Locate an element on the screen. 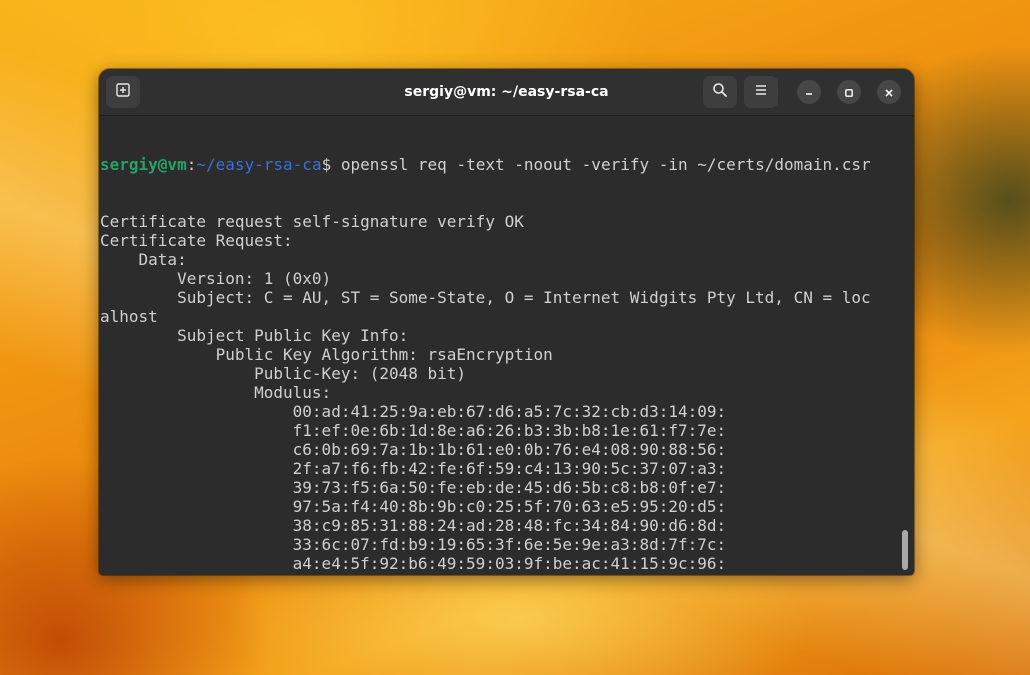 This screenshot has width=1030, height=675. output-line: Data: is located at coordinates (143, 259).